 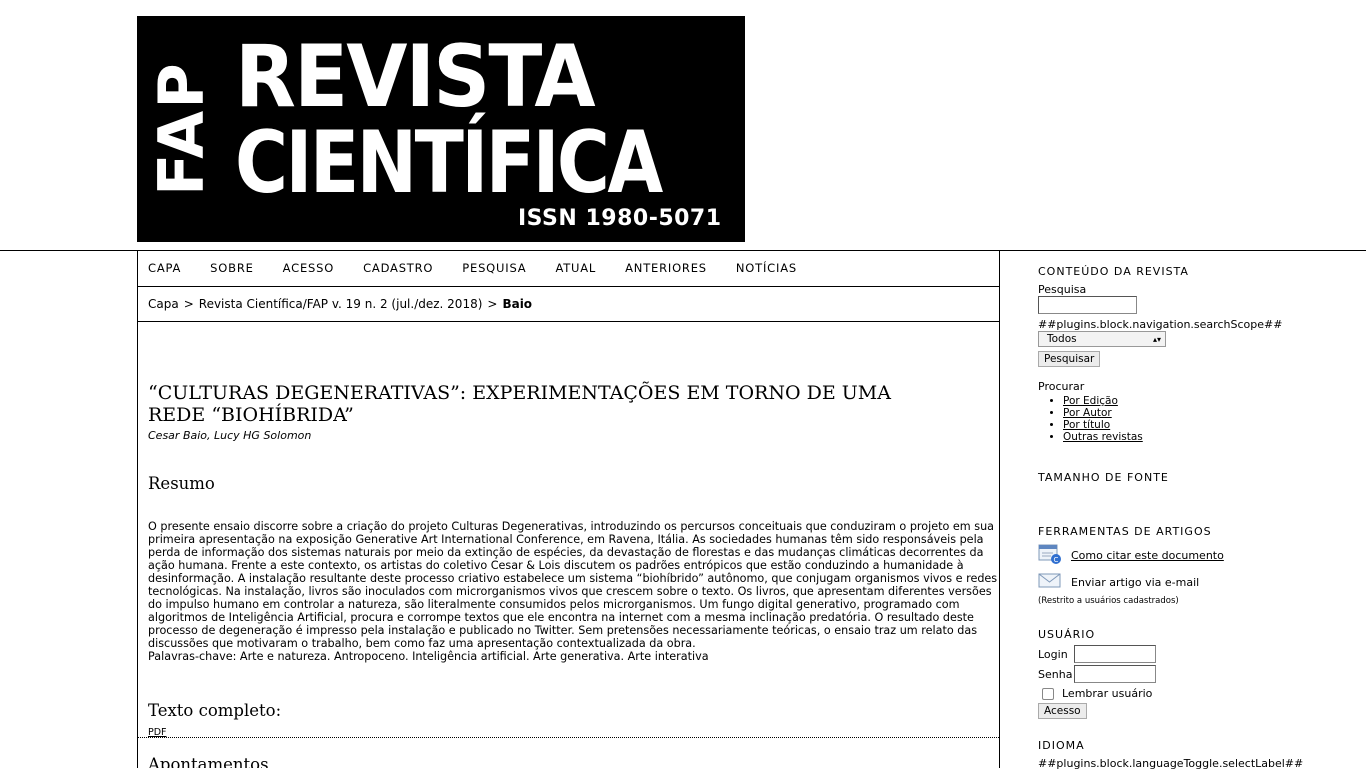 What do you see at coordinates (620, 218) in the screenshot?
I see `logo-issn: ISSN 1980-5071` at bounding box center [620, 218].